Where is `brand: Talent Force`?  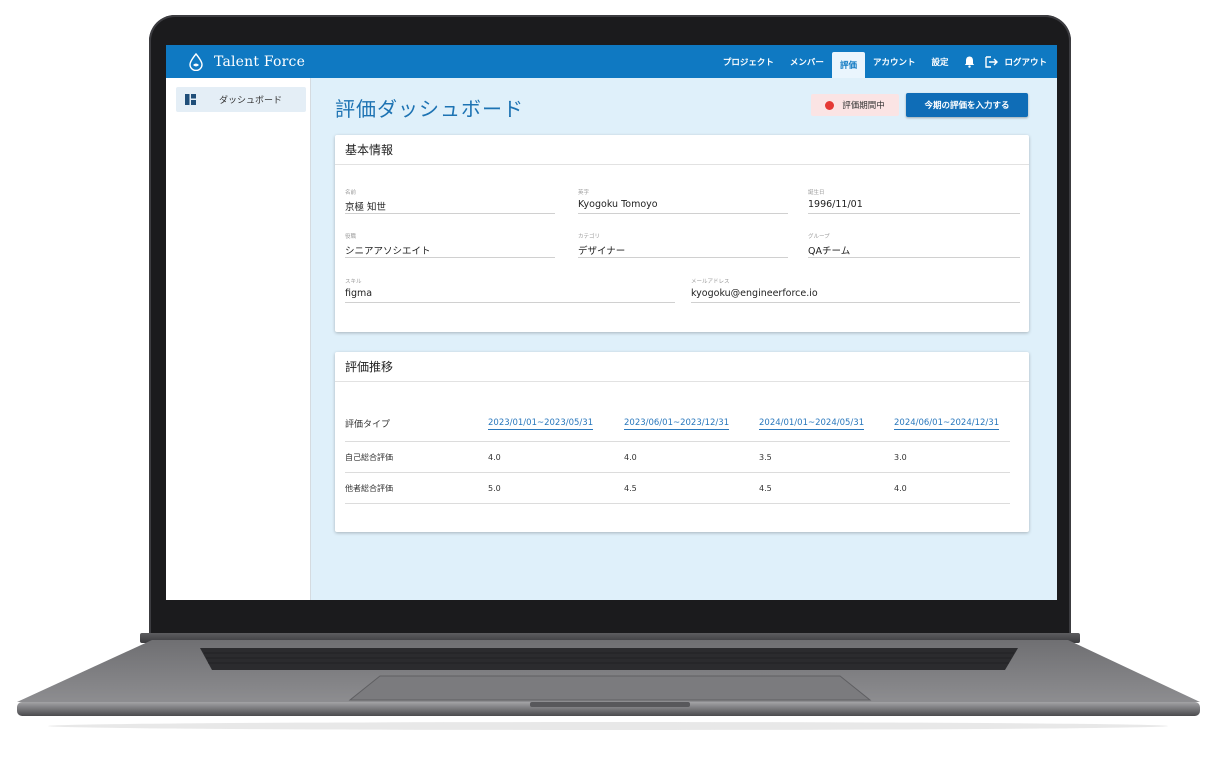 brand: Talent Force is located at coordinates (246, 61).